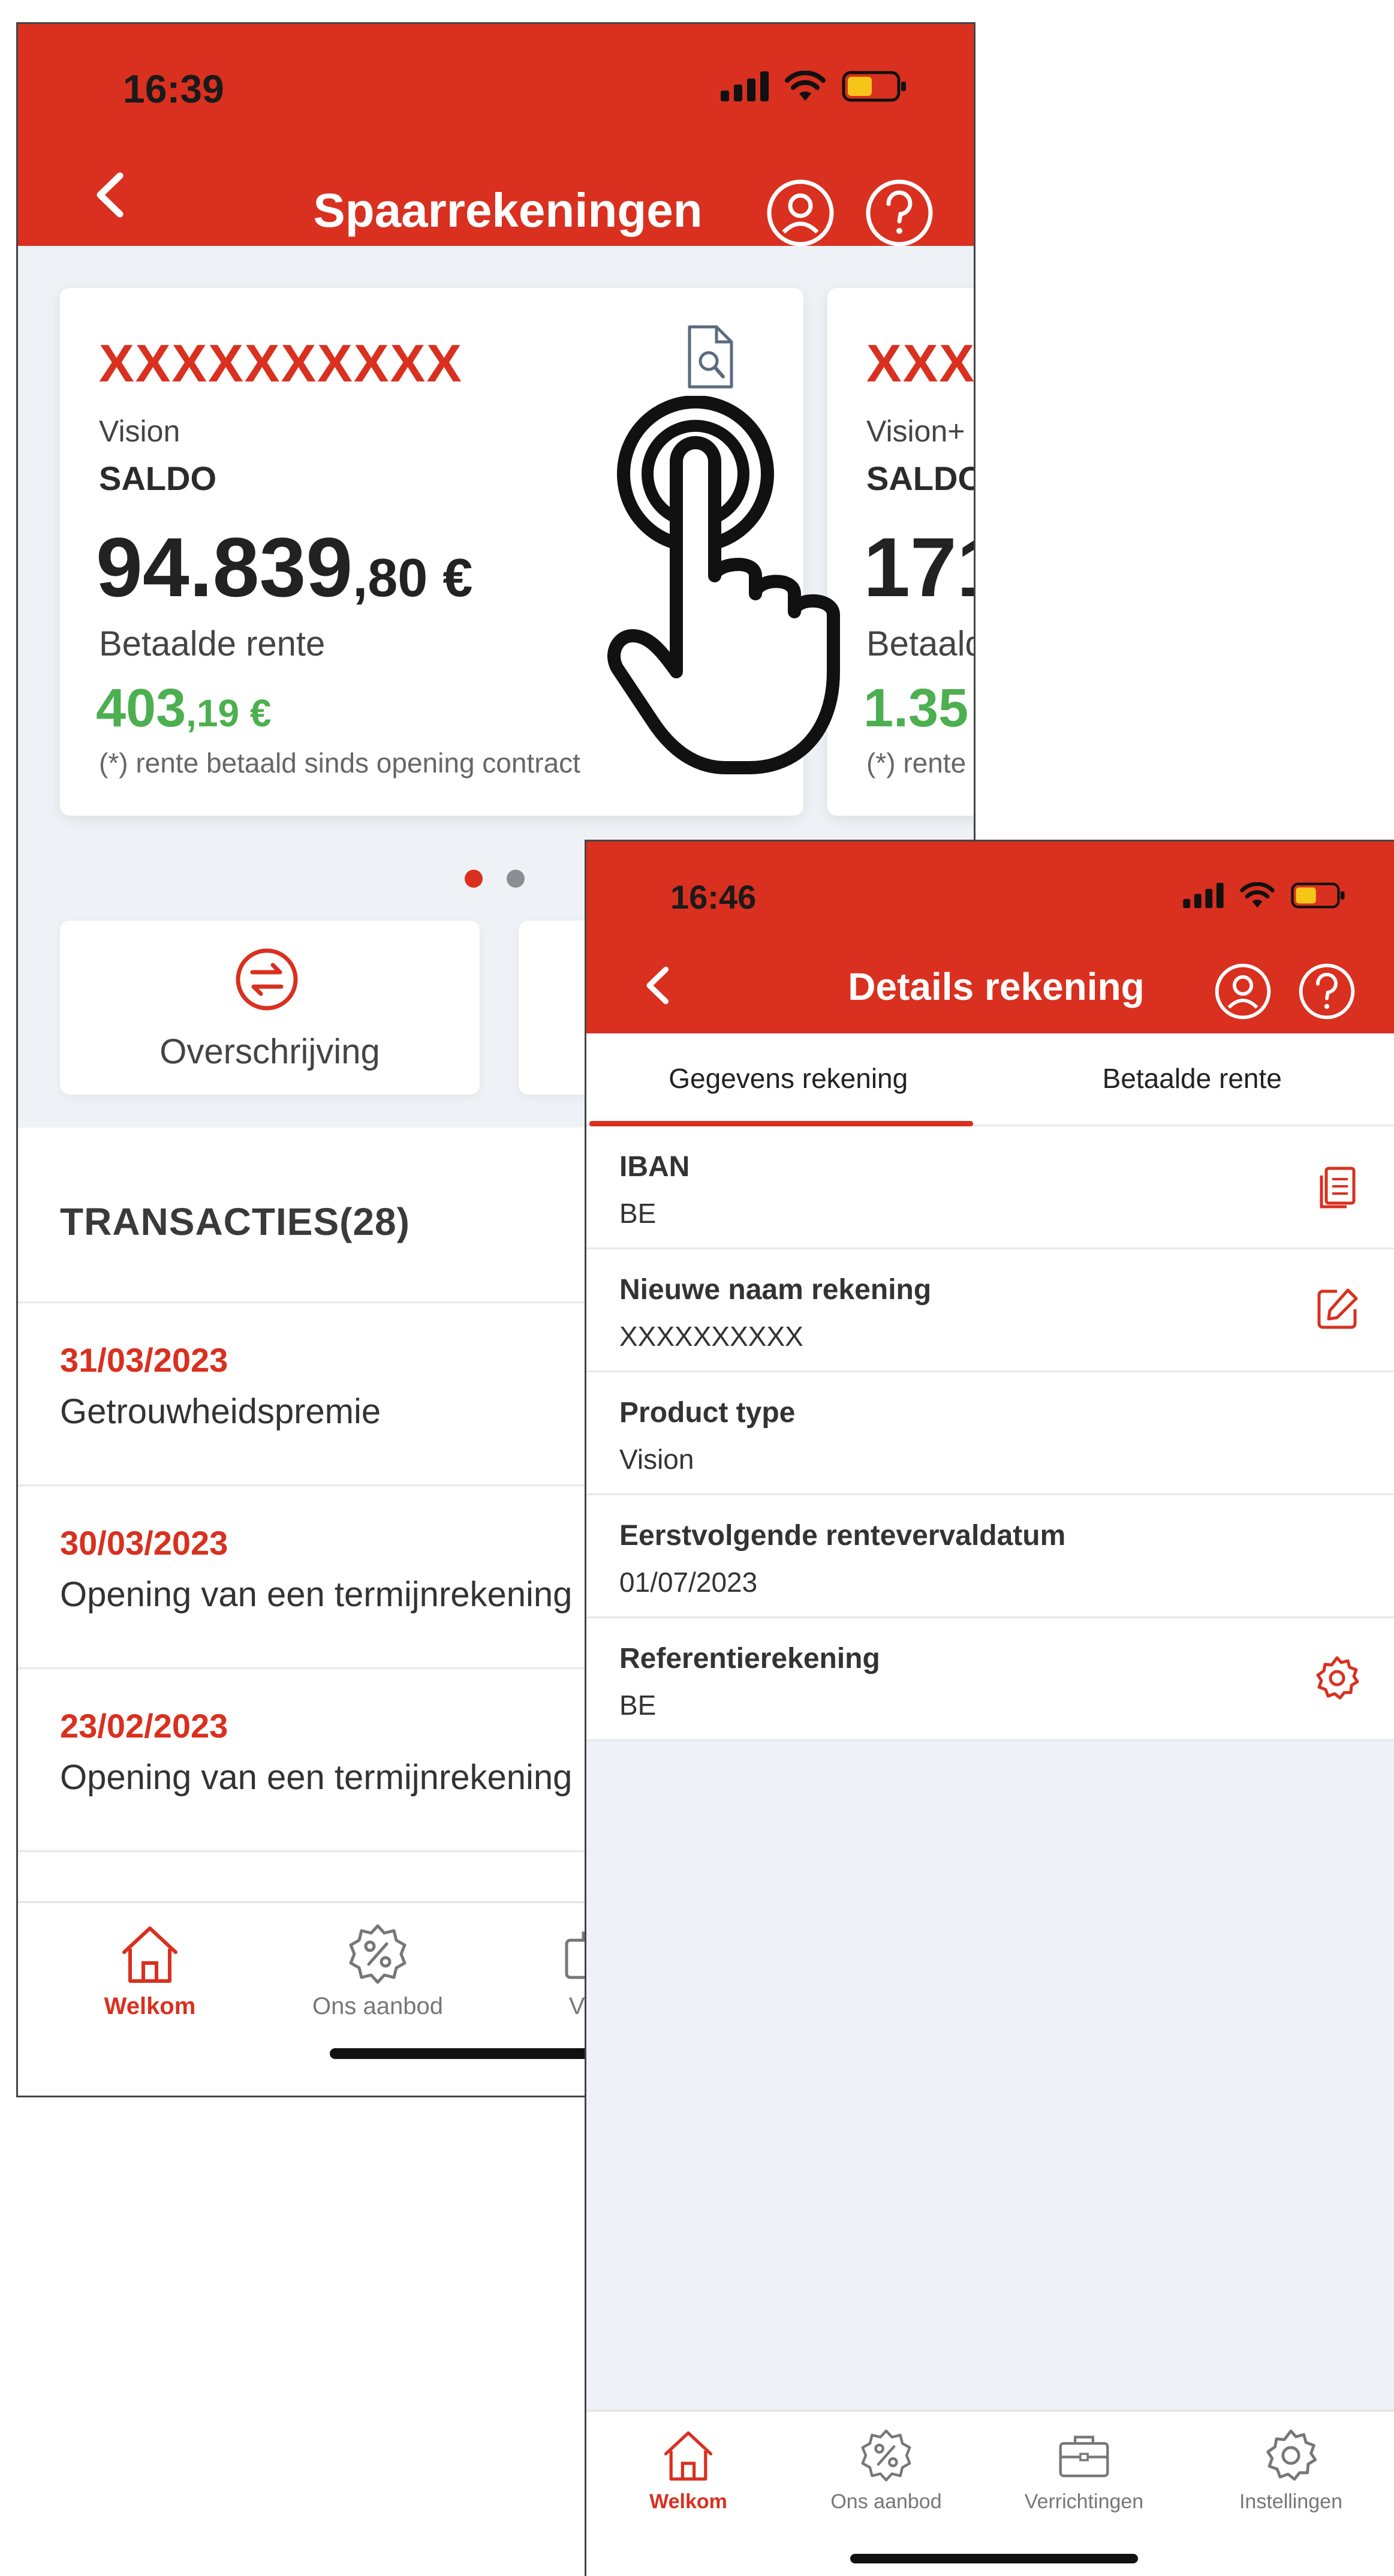 The width and height of the screenshot is (1394, 2576). Describe the element at coordinates (1337, 1186) in the screenshot. I see `copy-icon` at that location.